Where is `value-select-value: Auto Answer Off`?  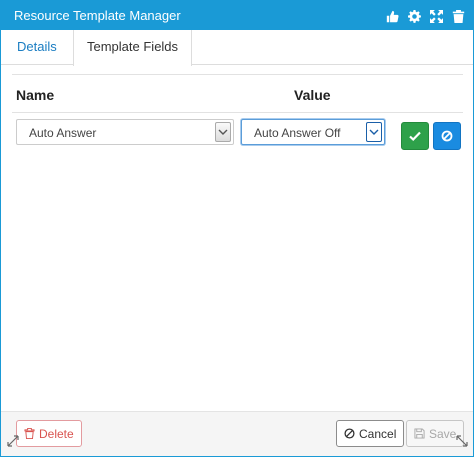 value-select-value: Auto Answer Off is located at coordinates (297, 133).